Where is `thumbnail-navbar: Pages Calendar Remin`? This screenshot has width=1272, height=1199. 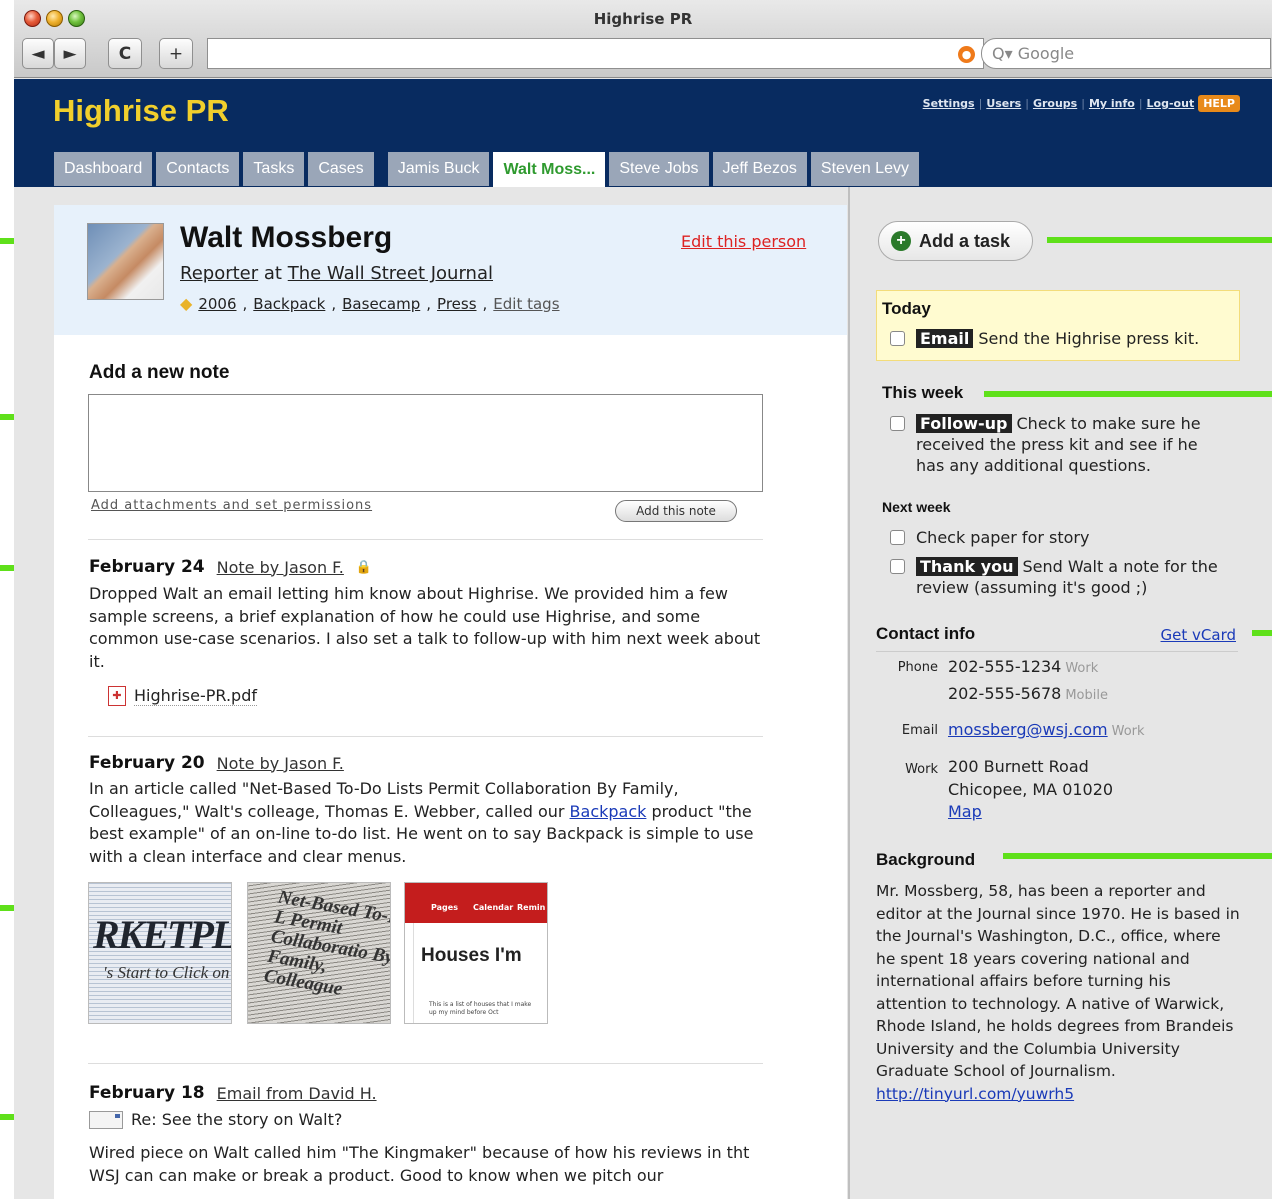
thumbnail-navbar: Pages Calendar Remin is located at coordinates (476, 903).